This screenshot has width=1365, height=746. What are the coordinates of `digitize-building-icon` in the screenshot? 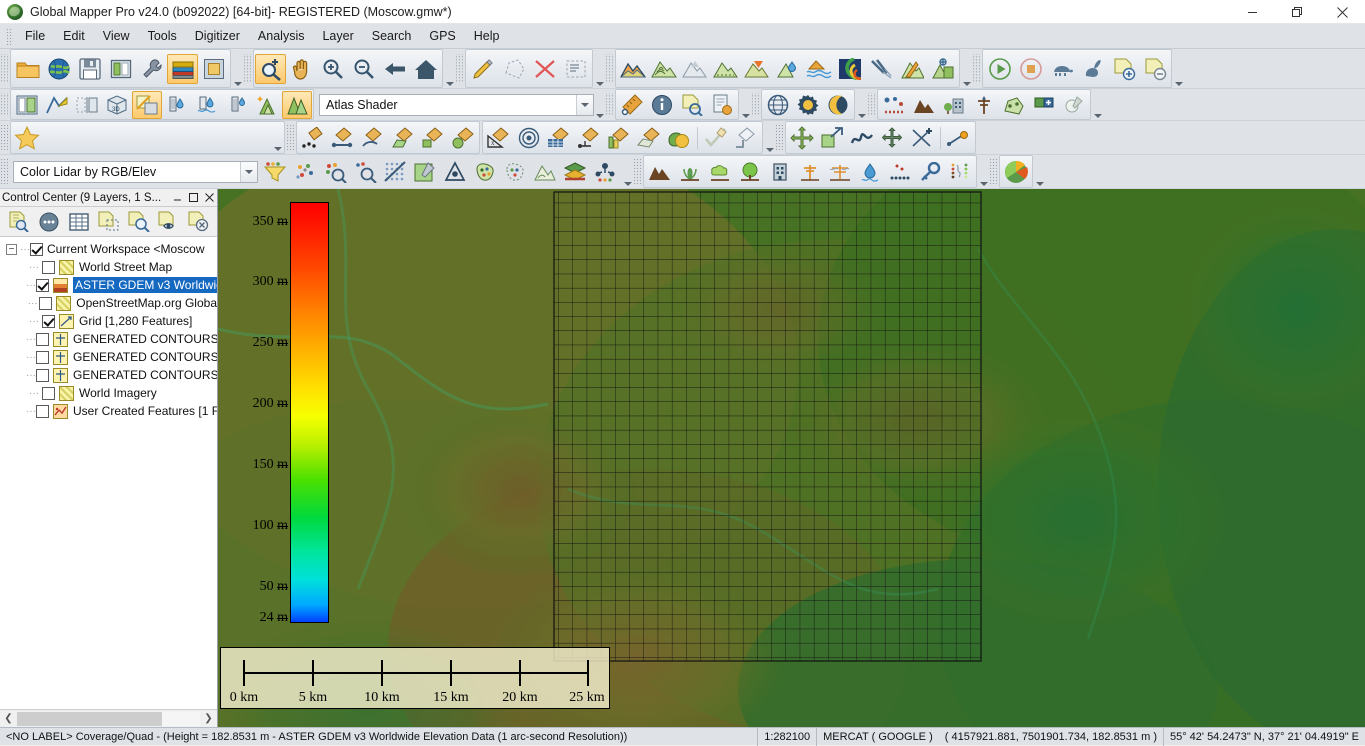 It's located at (619, 138).